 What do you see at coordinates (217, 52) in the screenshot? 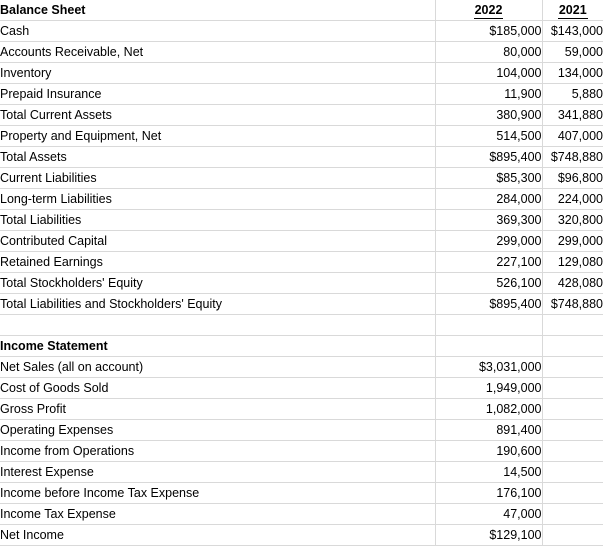
I see `row-label: Accounts Receivable, Net` at bounding box center [217, 52].